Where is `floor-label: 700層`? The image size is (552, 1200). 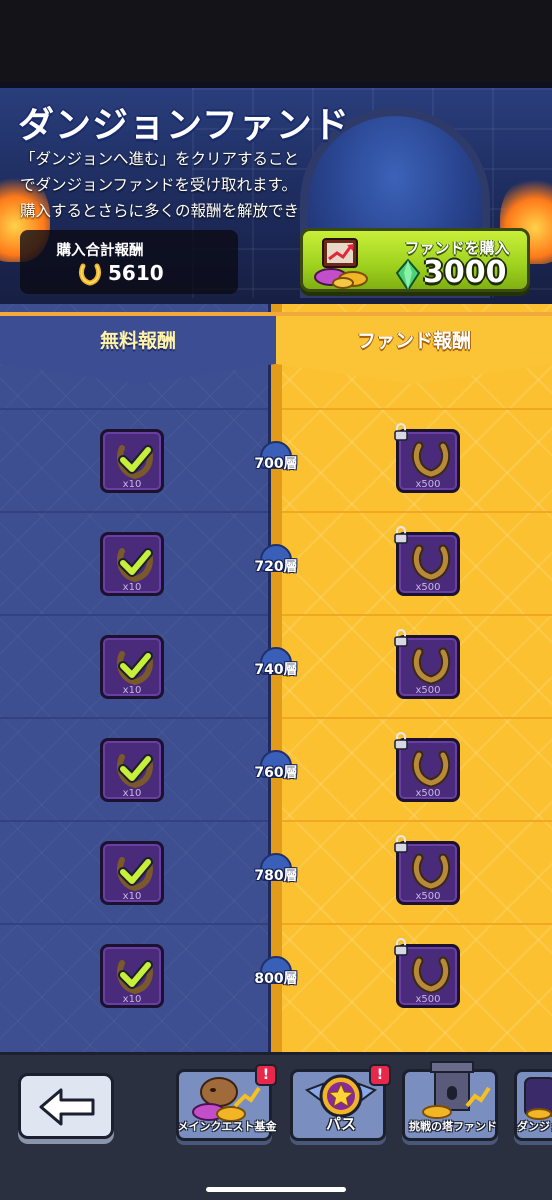 floor-label: 700層 is located at coordinates (276, 464).